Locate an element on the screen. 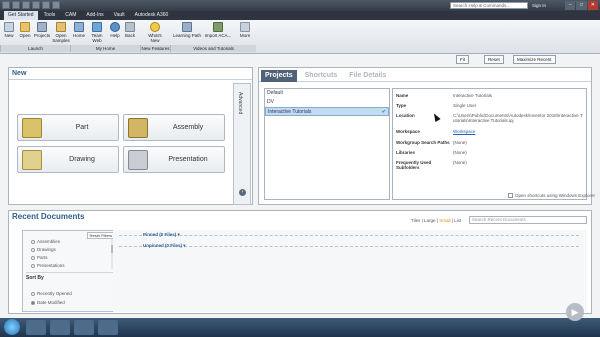 The image size is (600, 337). taskbar-app-browser is located at coordinates (60, 327).